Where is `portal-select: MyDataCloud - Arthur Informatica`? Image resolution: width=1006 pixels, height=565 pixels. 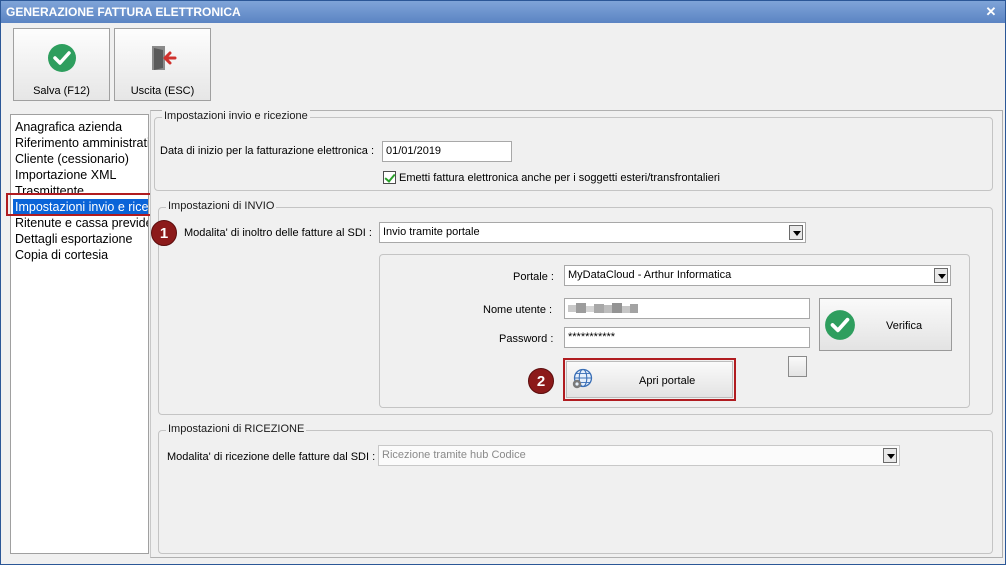
portal-select: MyDataCloud - Arthur Informatica is located at coordinates (757, 275).